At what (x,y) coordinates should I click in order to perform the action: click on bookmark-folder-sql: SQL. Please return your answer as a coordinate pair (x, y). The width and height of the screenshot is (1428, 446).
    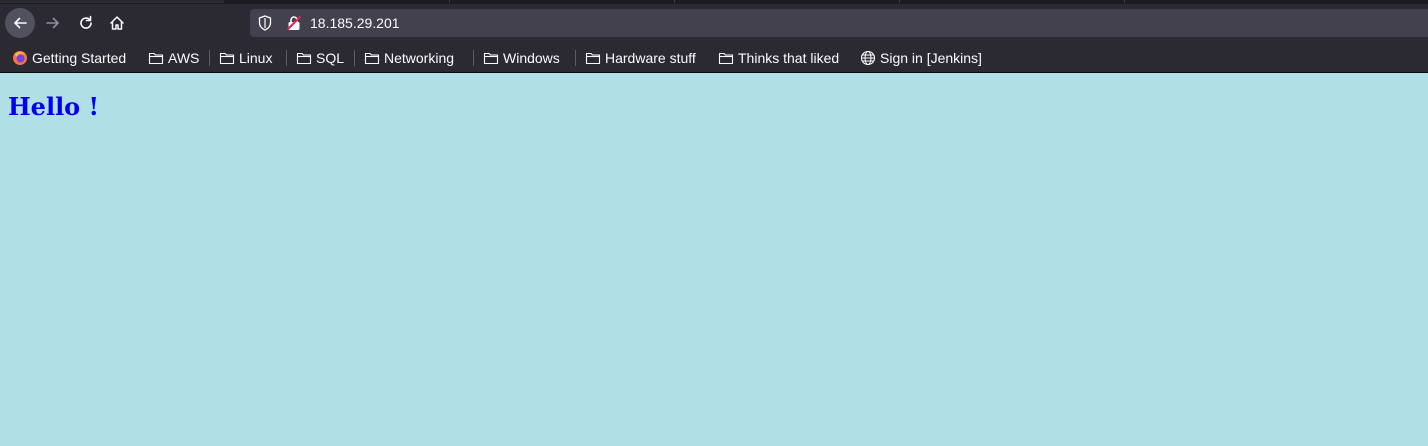
    Looking at the image, I should click on (320, 58).